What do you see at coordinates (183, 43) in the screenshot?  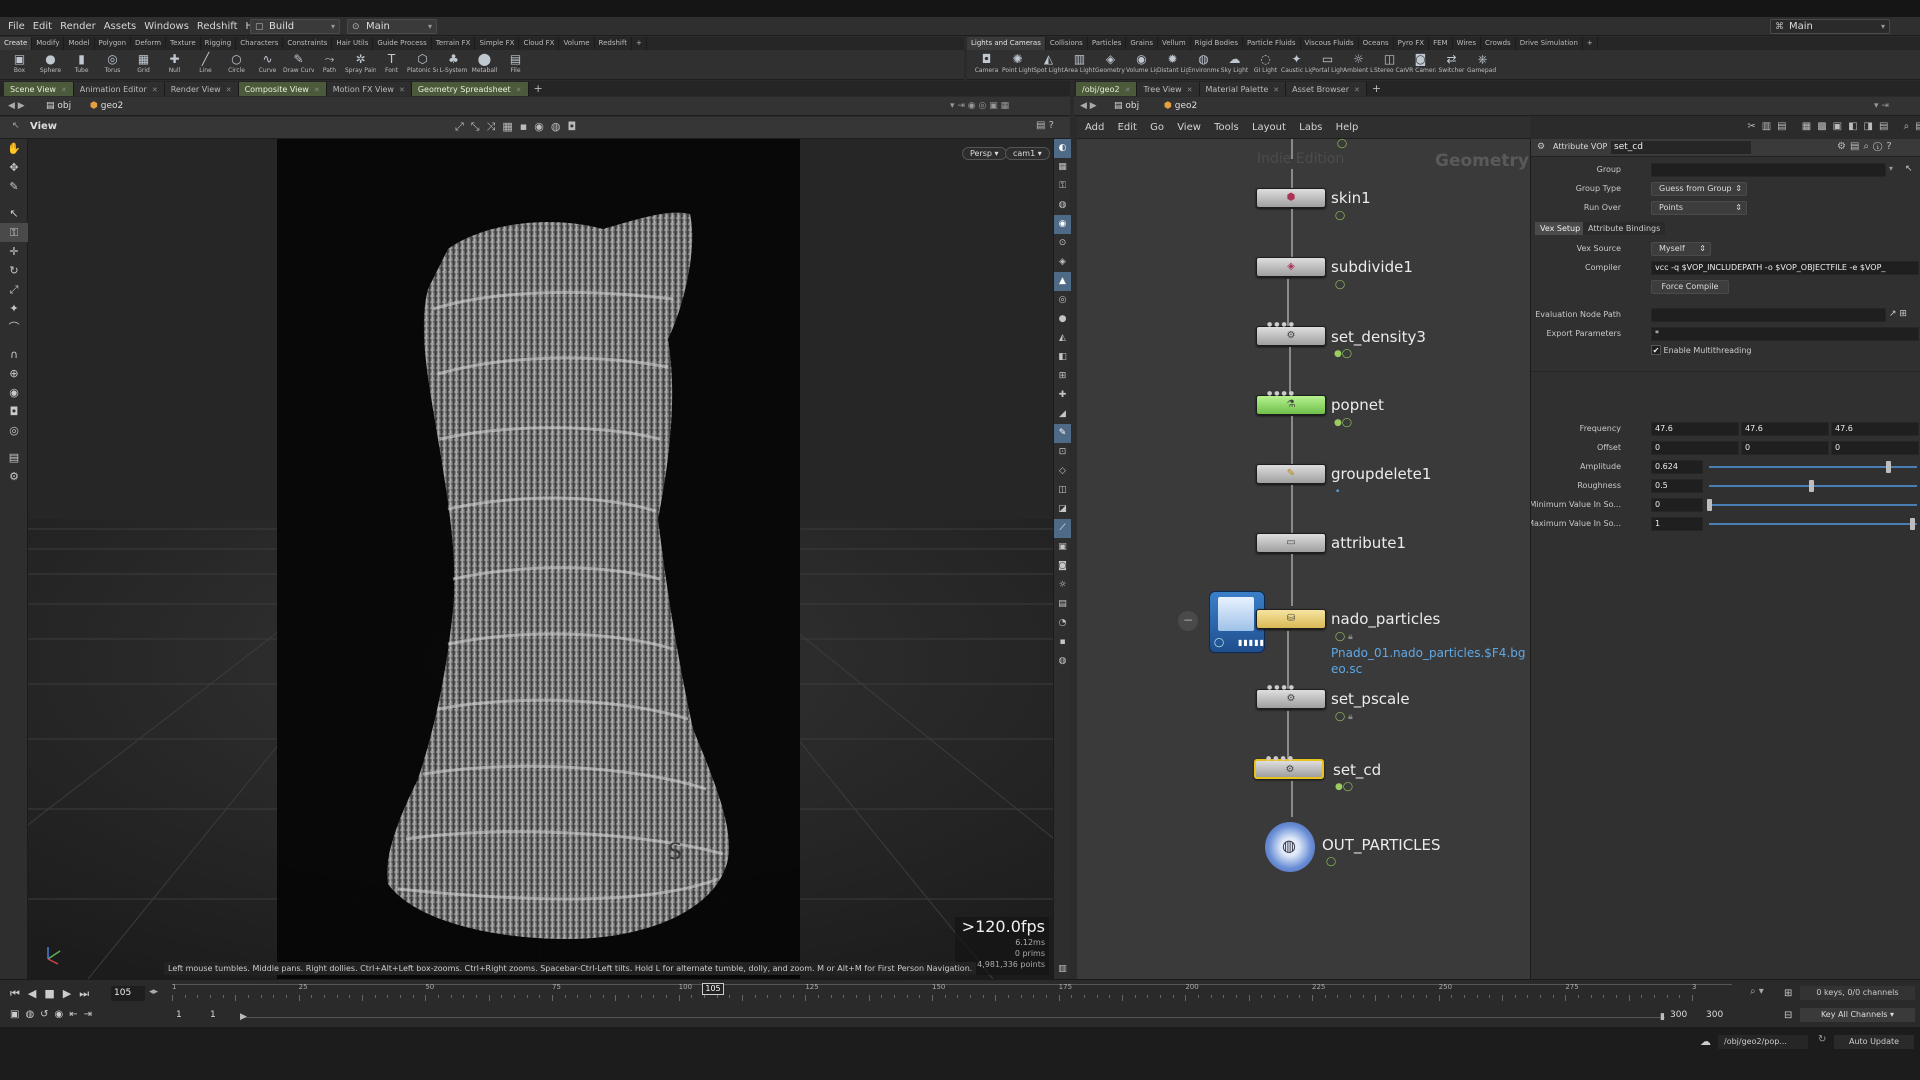 I see `shelf-tab-texture: Texture` at bounding box center [183, 43].